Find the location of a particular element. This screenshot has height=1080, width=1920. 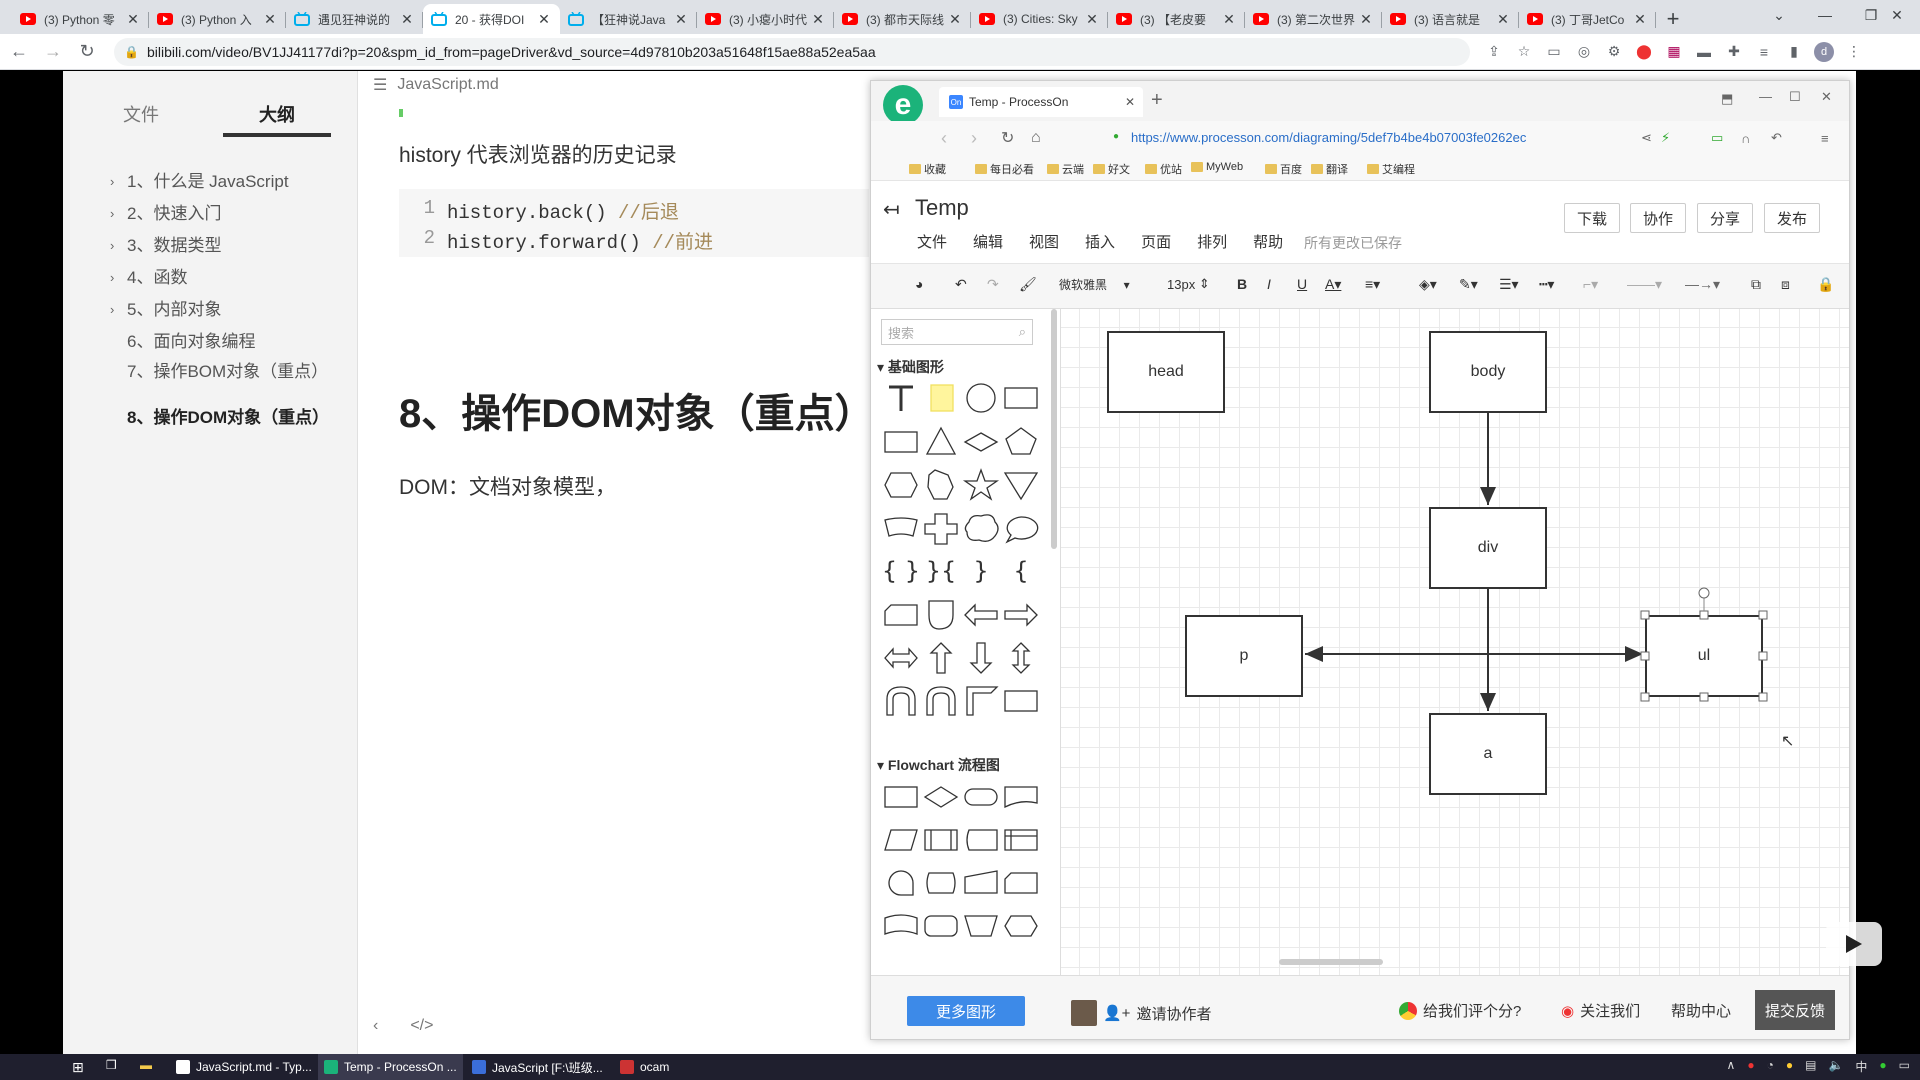

maximize-button: ☐ is located at coordinates (1795, 97).